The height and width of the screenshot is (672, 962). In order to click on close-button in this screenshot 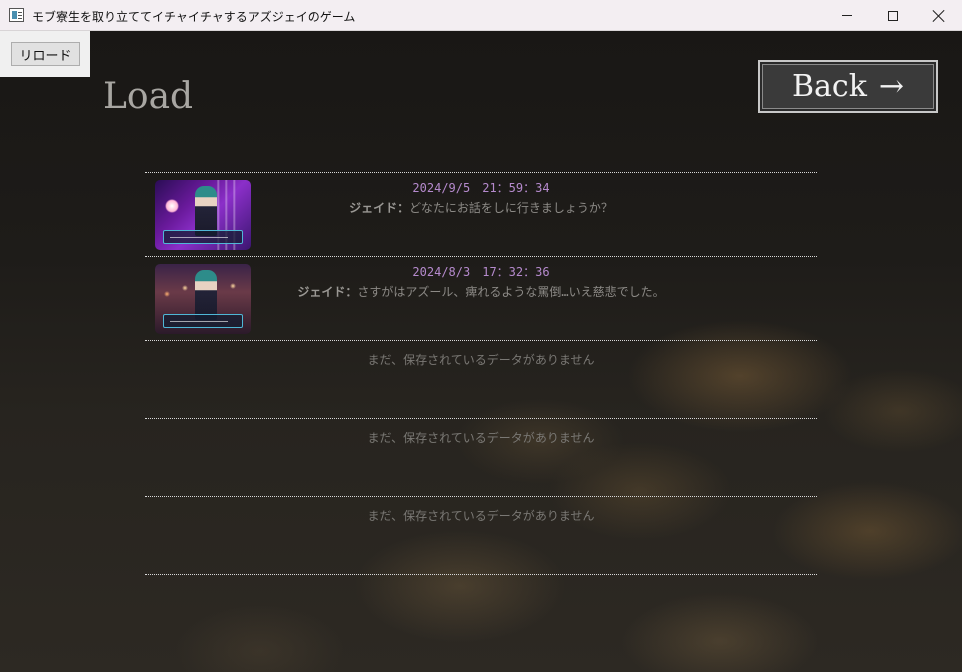, I will do `click(939, 15)`.